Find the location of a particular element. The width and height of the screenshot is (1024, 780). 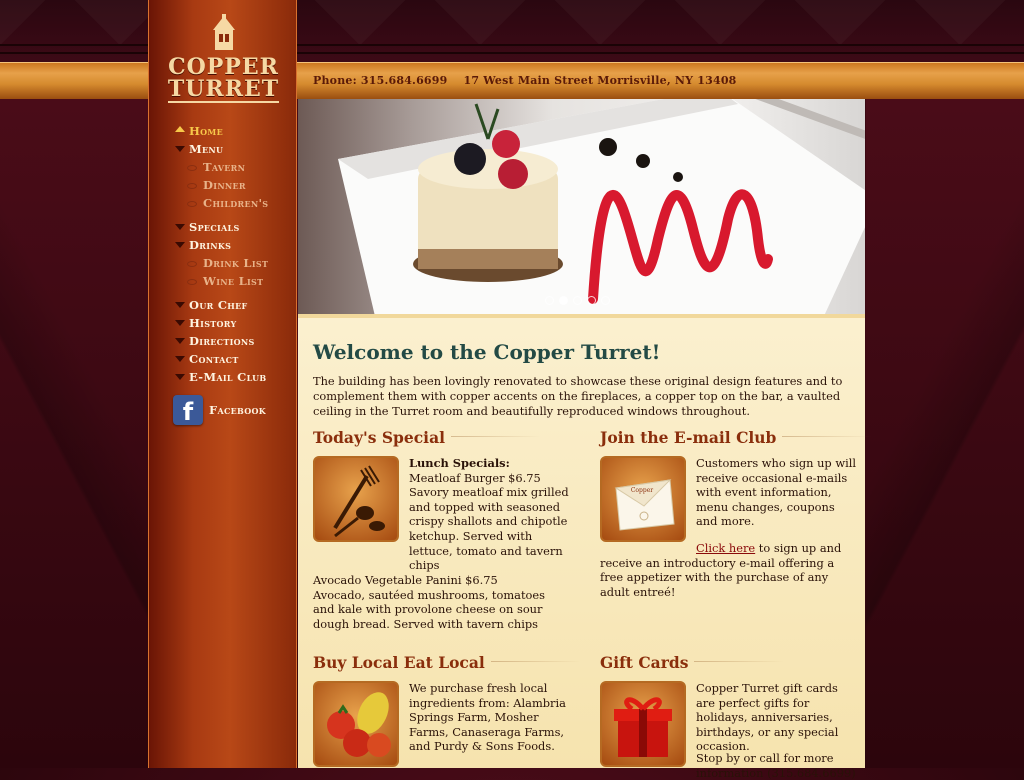

nav-directions: Directions is located at coordinates (235, 341).